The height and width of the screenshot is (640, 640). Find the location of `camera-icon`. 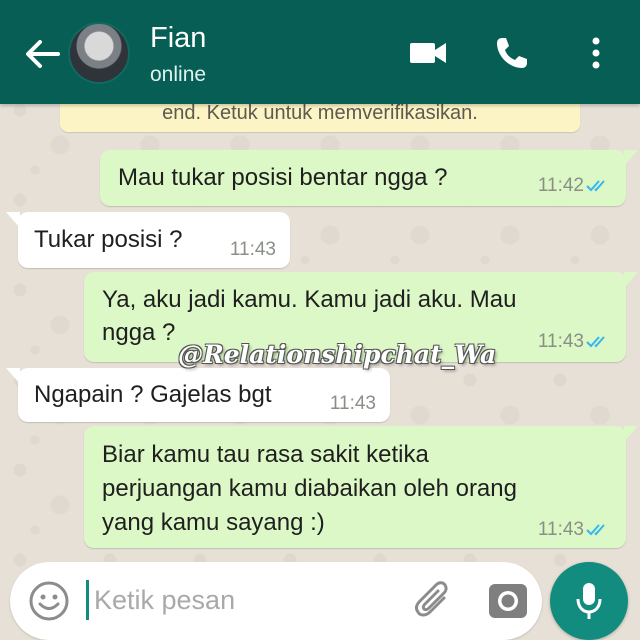

camera-icon is located at coordinates (508, 601).